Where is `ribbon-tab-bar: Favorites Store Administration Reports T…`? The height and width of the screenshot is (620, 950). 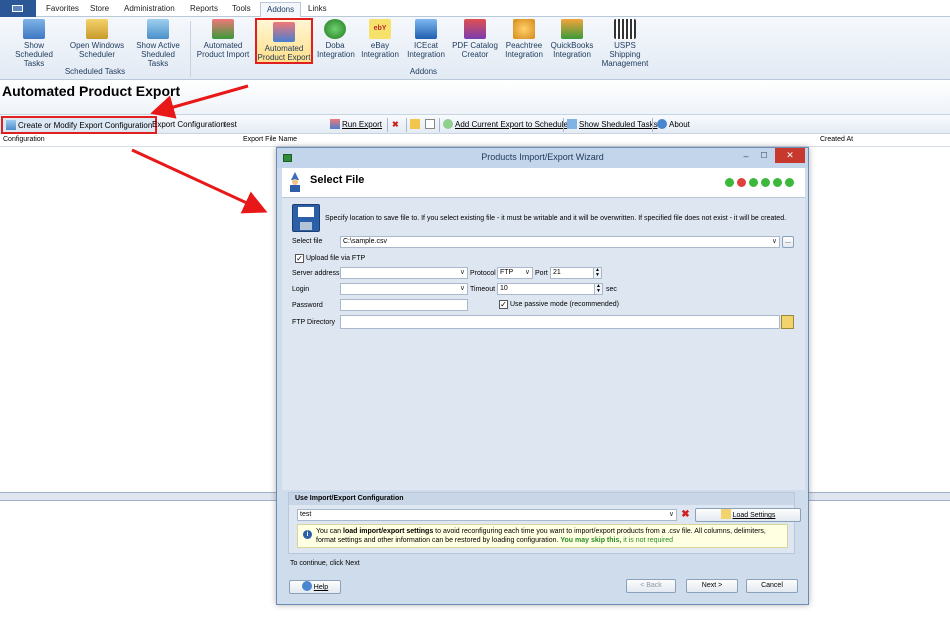
ribbon-tab-bar: Favorites Store Administration Reports T… is located at coordinates (475, 8).